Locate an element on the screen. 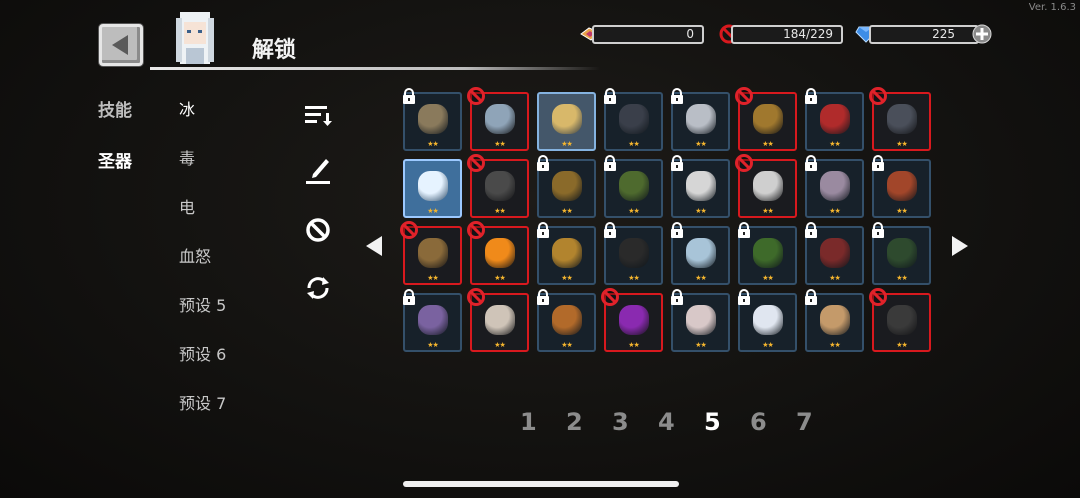  cloak-item-icon is located at coordinates (768, 119).